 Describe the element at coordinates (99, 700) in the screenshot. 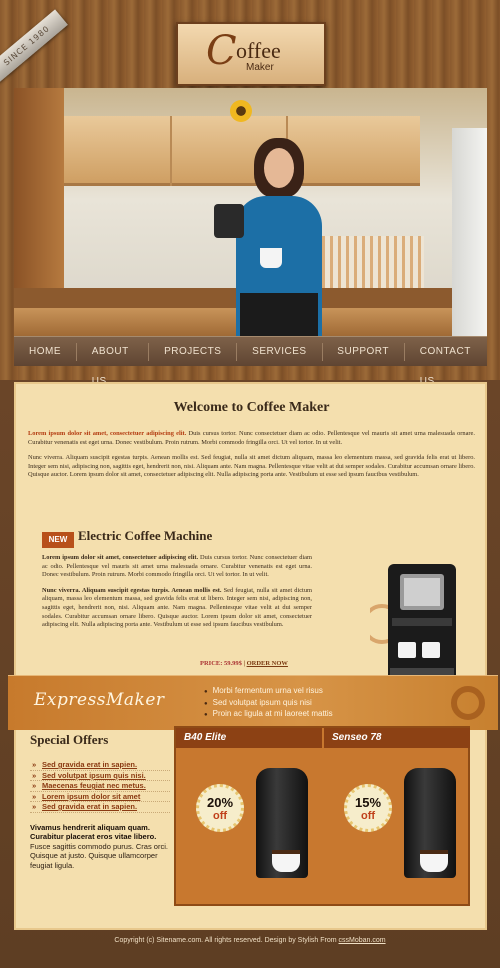

I see `express-title: ExpressMaker` at that location.